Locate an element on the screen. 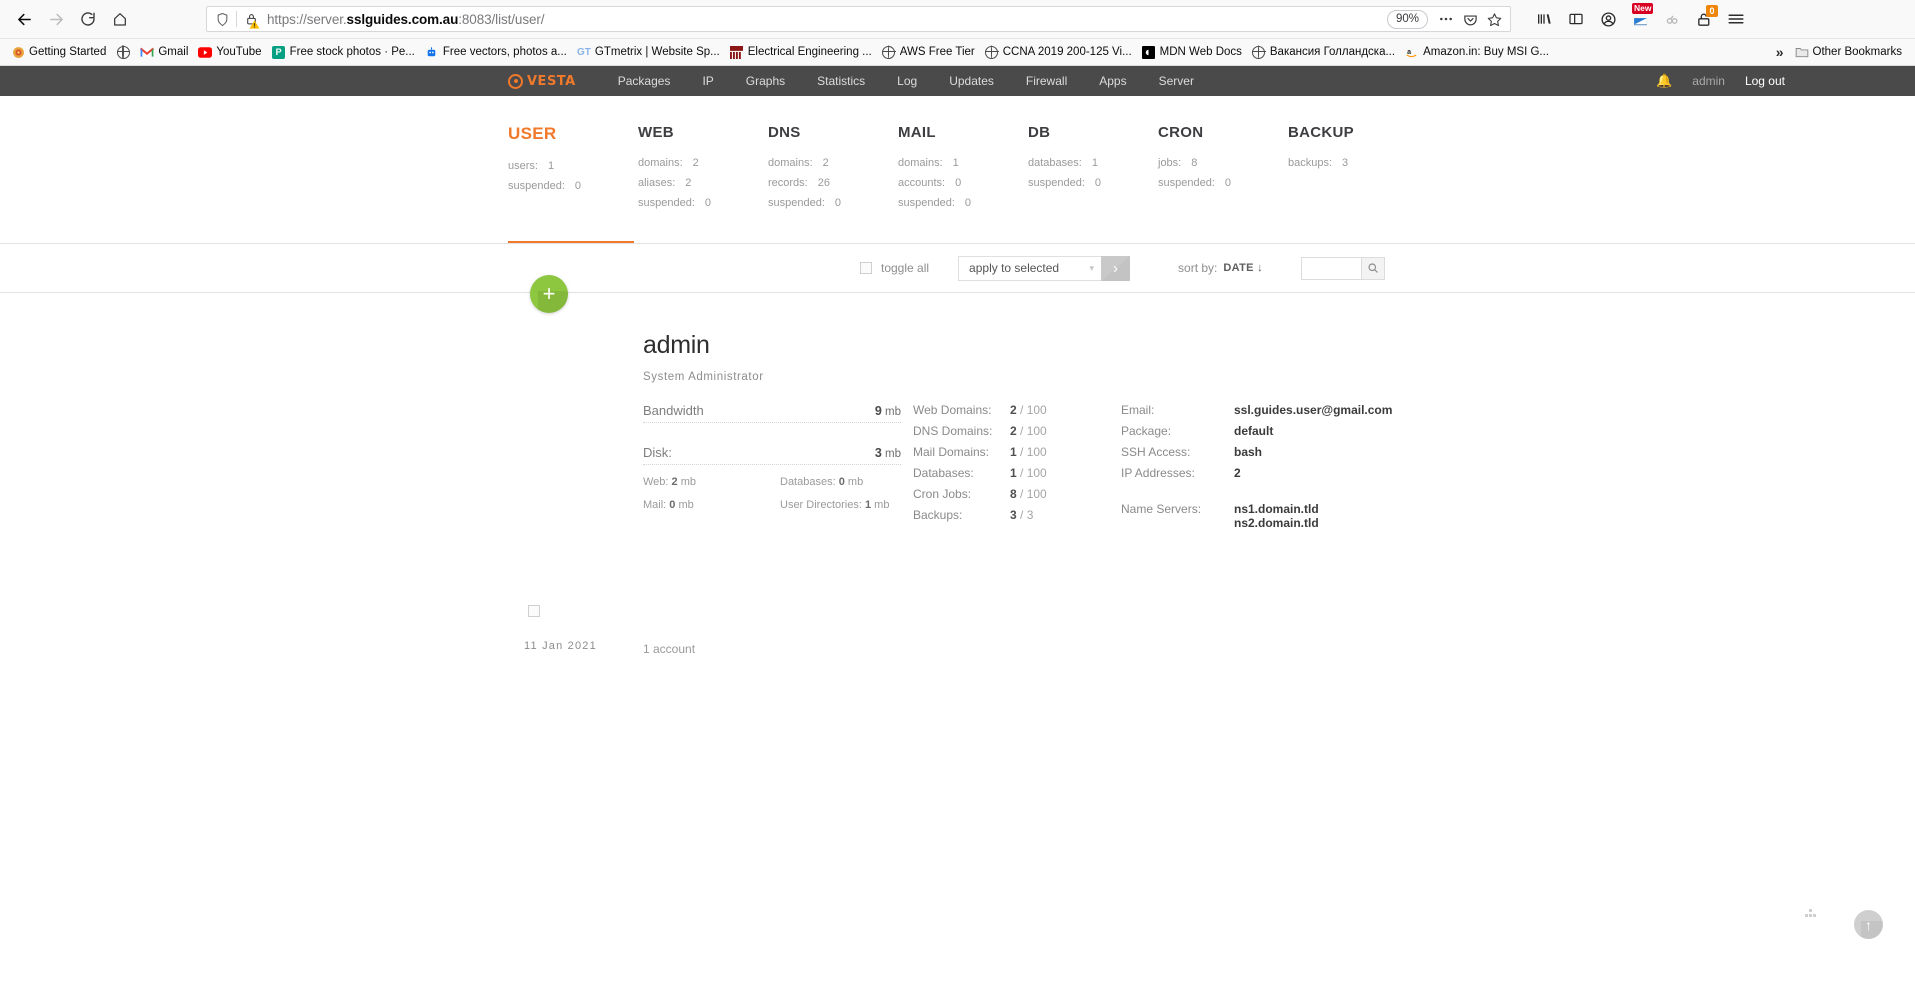  breakdown-unit: mb is located at coordinates (688, 482).